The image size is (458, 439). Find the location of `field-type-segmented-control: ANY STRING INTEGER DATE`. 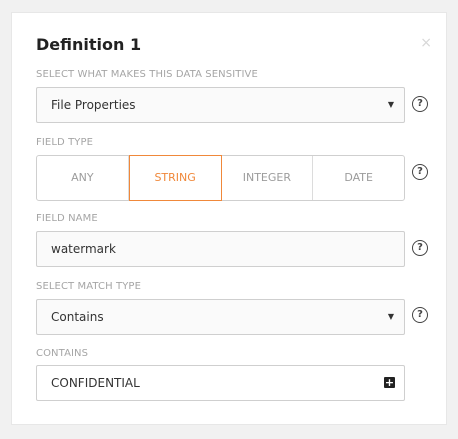

field-type-segmented-control: ANY STRING INTEGER DATE is located at coordinates (220, 178).